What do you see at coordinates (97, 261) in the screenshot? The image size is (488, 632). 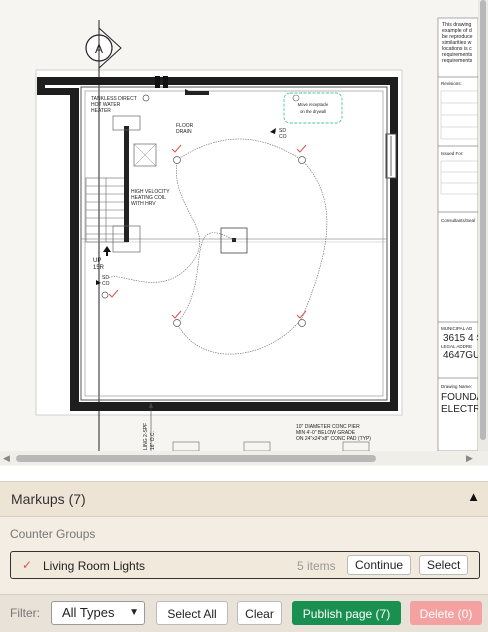 I see `svg-text: UP` at bounding box center [97, 261].